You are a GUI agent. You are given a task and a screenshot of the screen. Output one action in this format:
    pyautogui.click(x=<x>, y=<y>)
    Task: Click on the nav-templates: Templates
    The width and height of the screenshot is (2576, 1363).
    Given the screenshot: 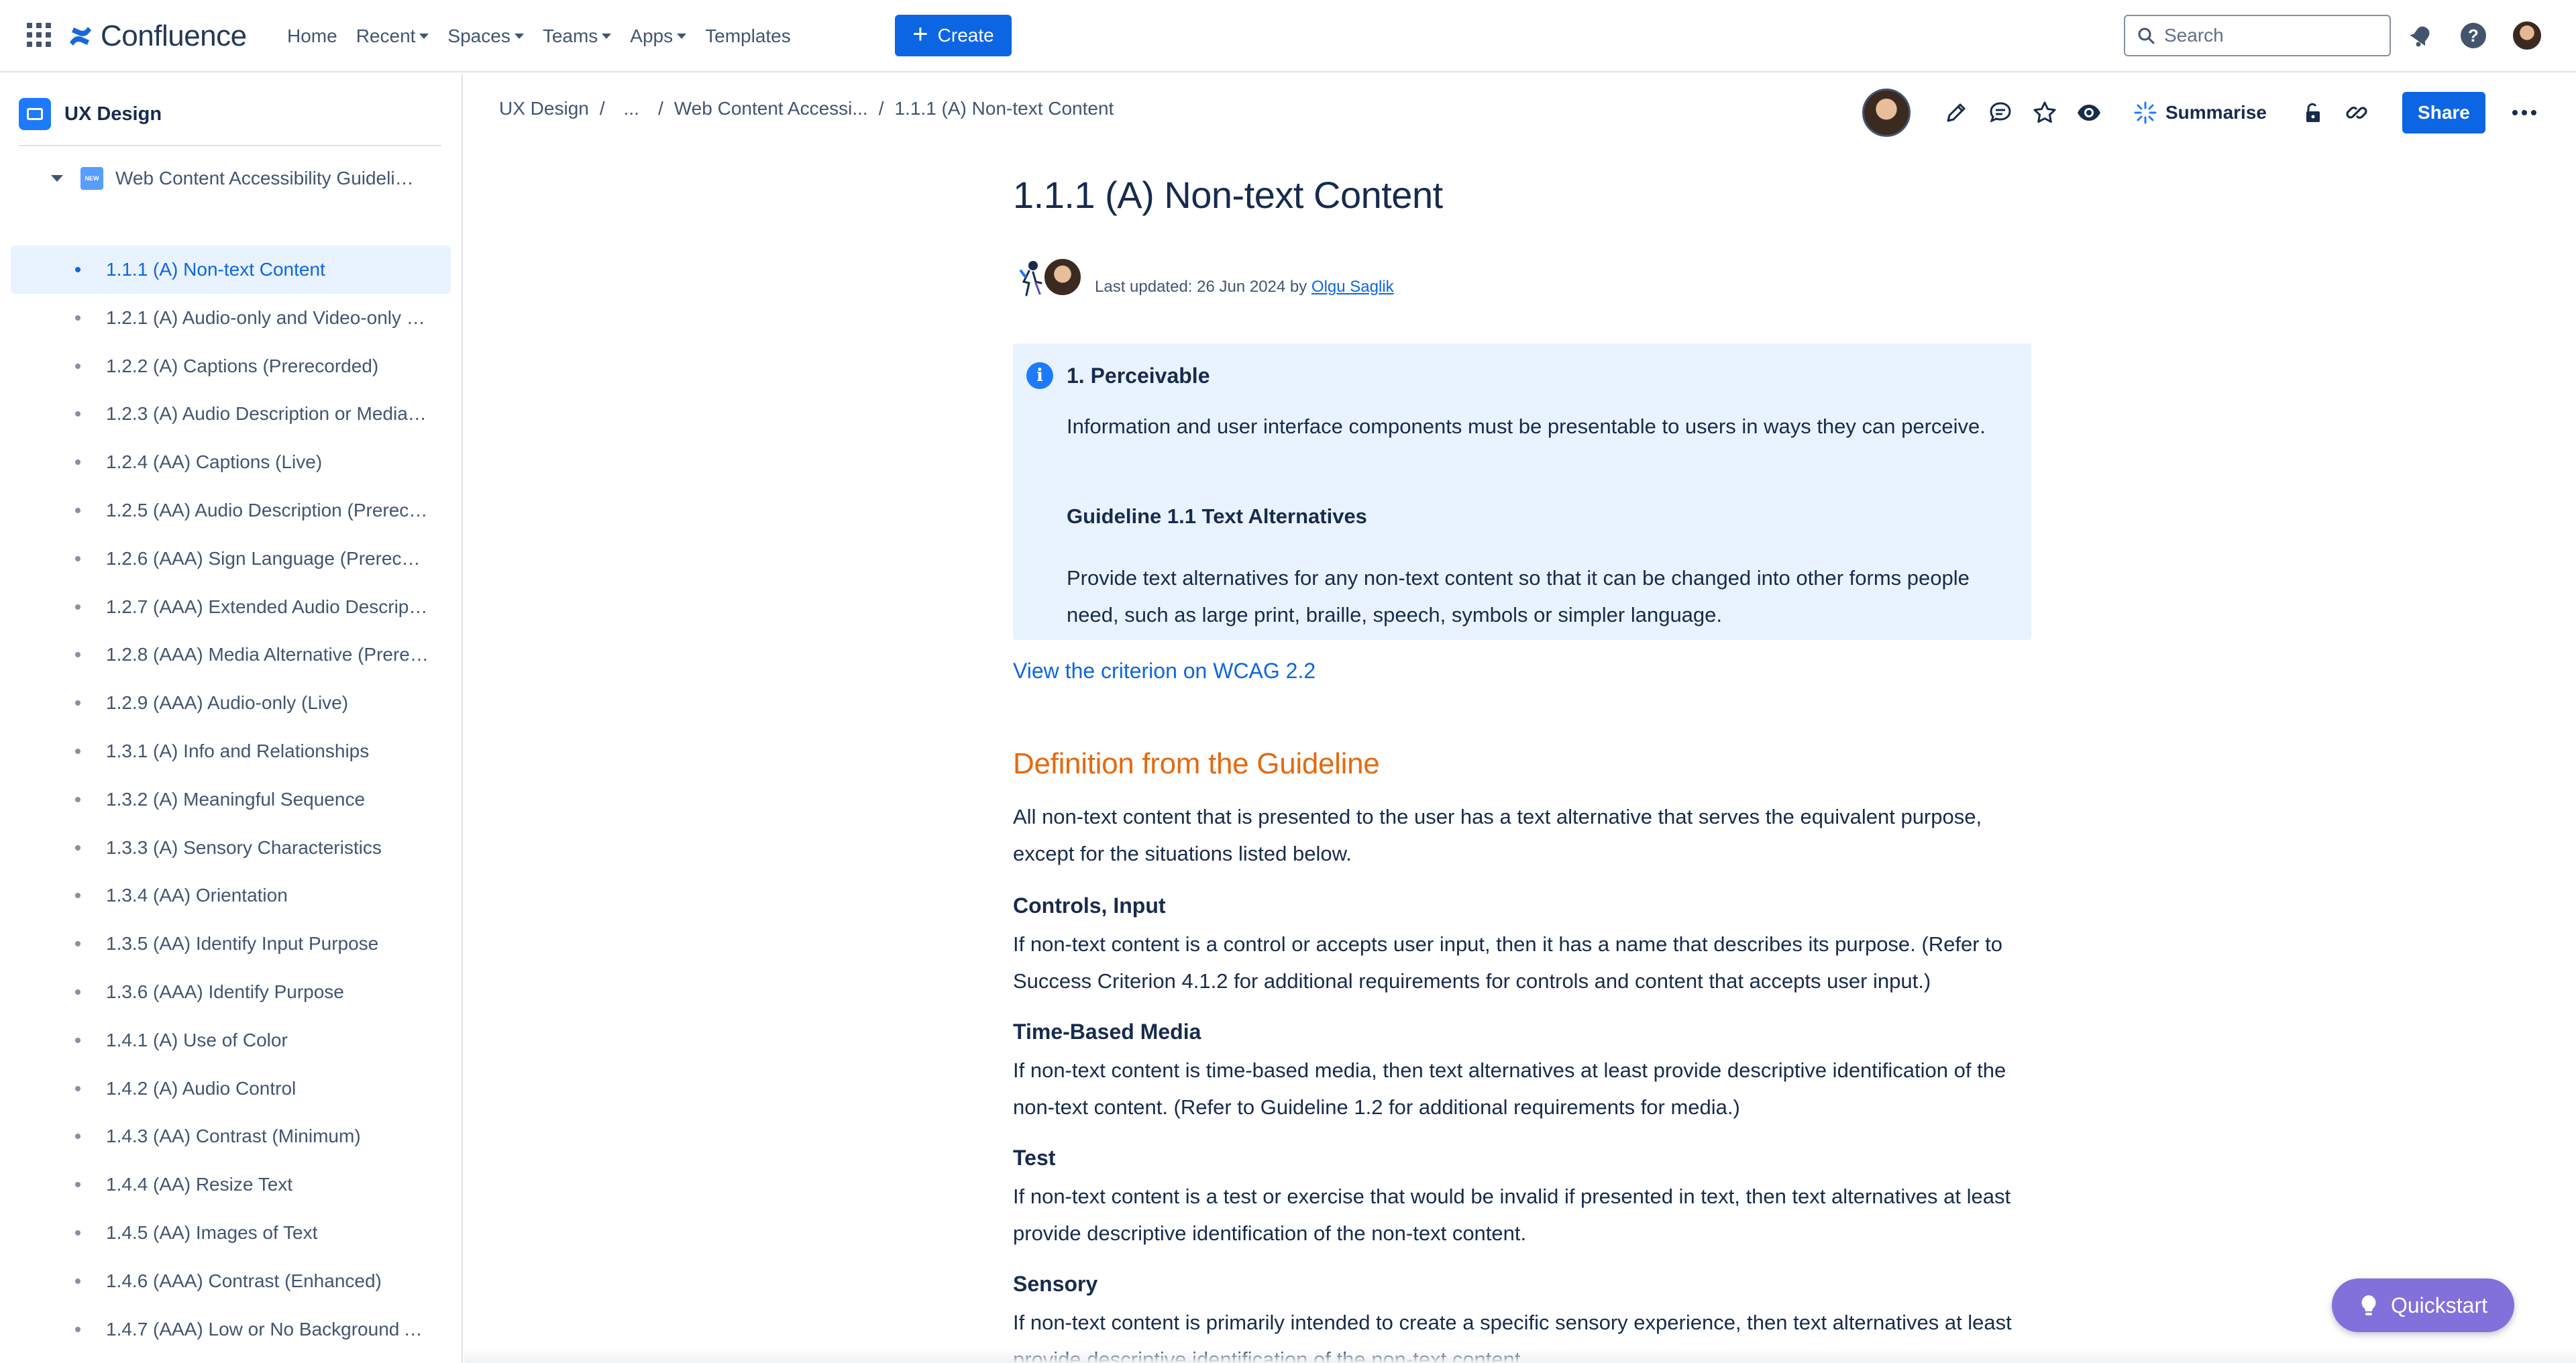 What is the action you would take?
    pyautogui.click(x=748, y=37)
    